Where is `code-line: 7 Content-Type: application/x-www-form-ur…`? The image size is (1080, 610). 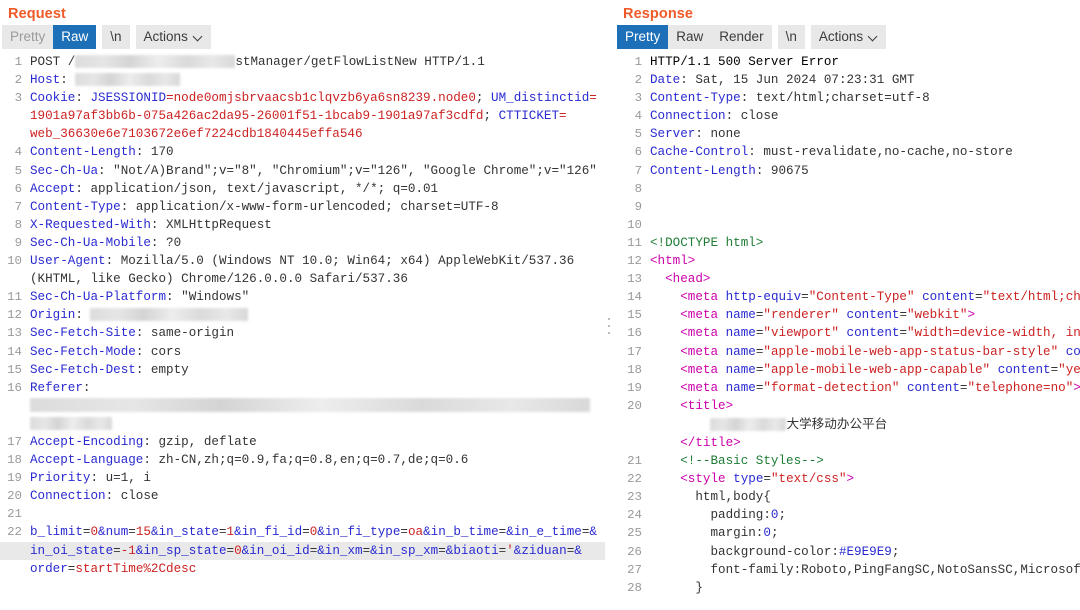 code-line: 7 Content-Type: application/x-www-form-ur… is located at coordinates (302, 207).